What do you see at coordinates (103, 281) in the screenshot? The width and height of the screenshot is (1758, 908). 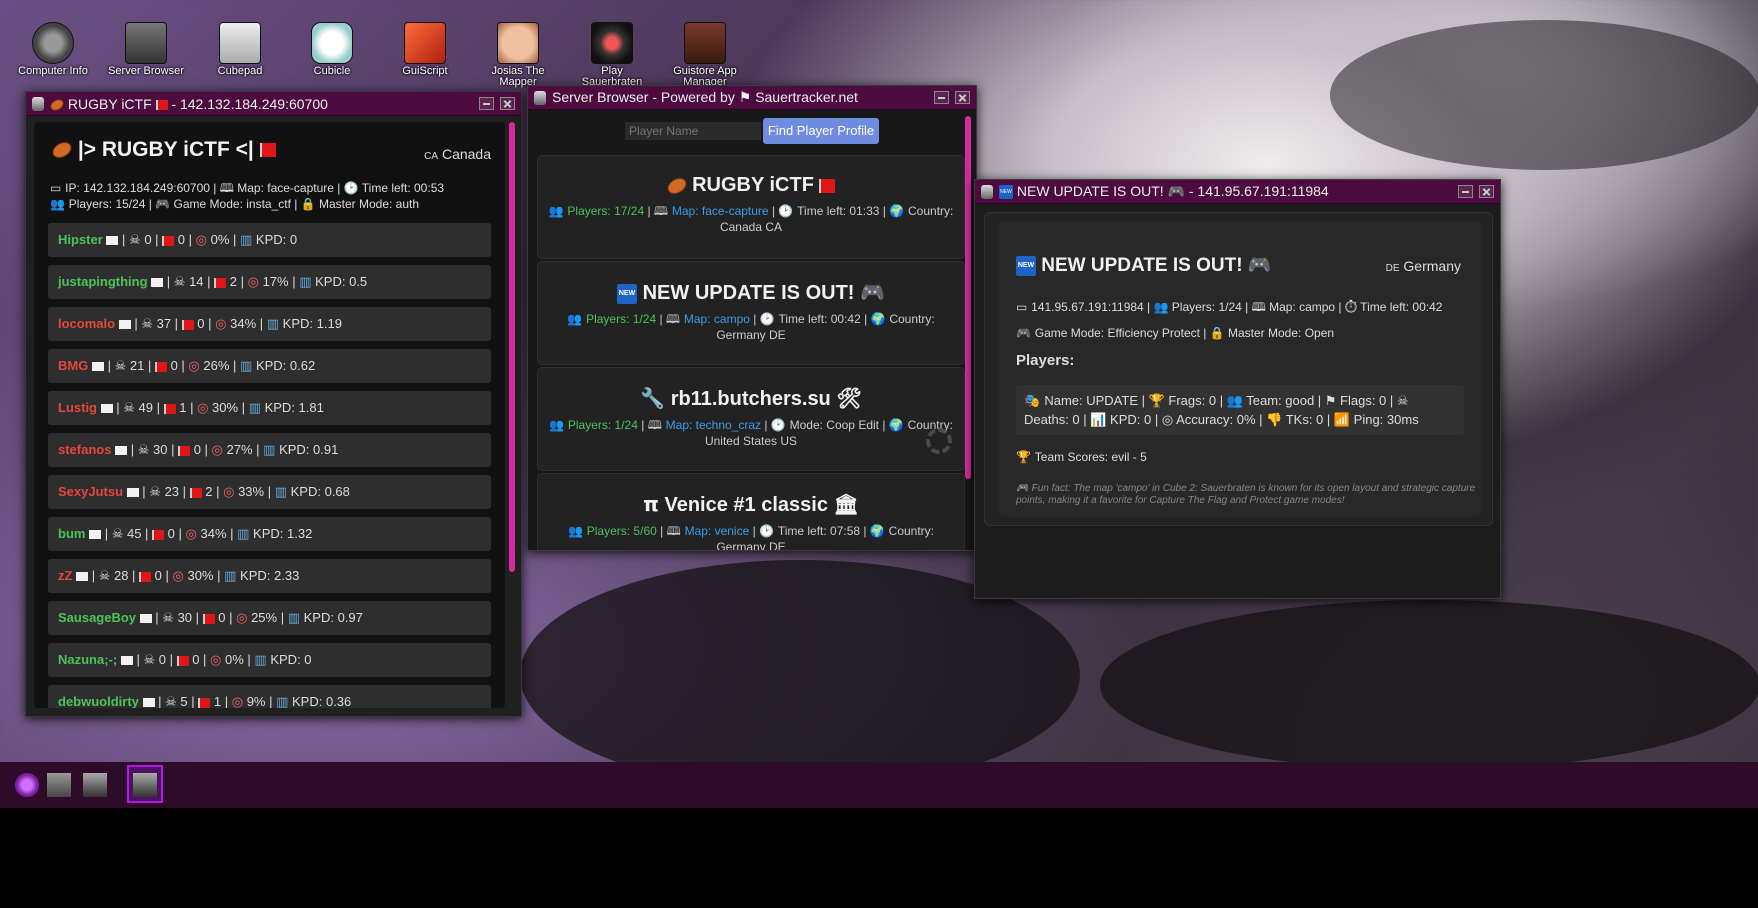 I see `player-name: justapingthing` at bounding box center [103, 281].